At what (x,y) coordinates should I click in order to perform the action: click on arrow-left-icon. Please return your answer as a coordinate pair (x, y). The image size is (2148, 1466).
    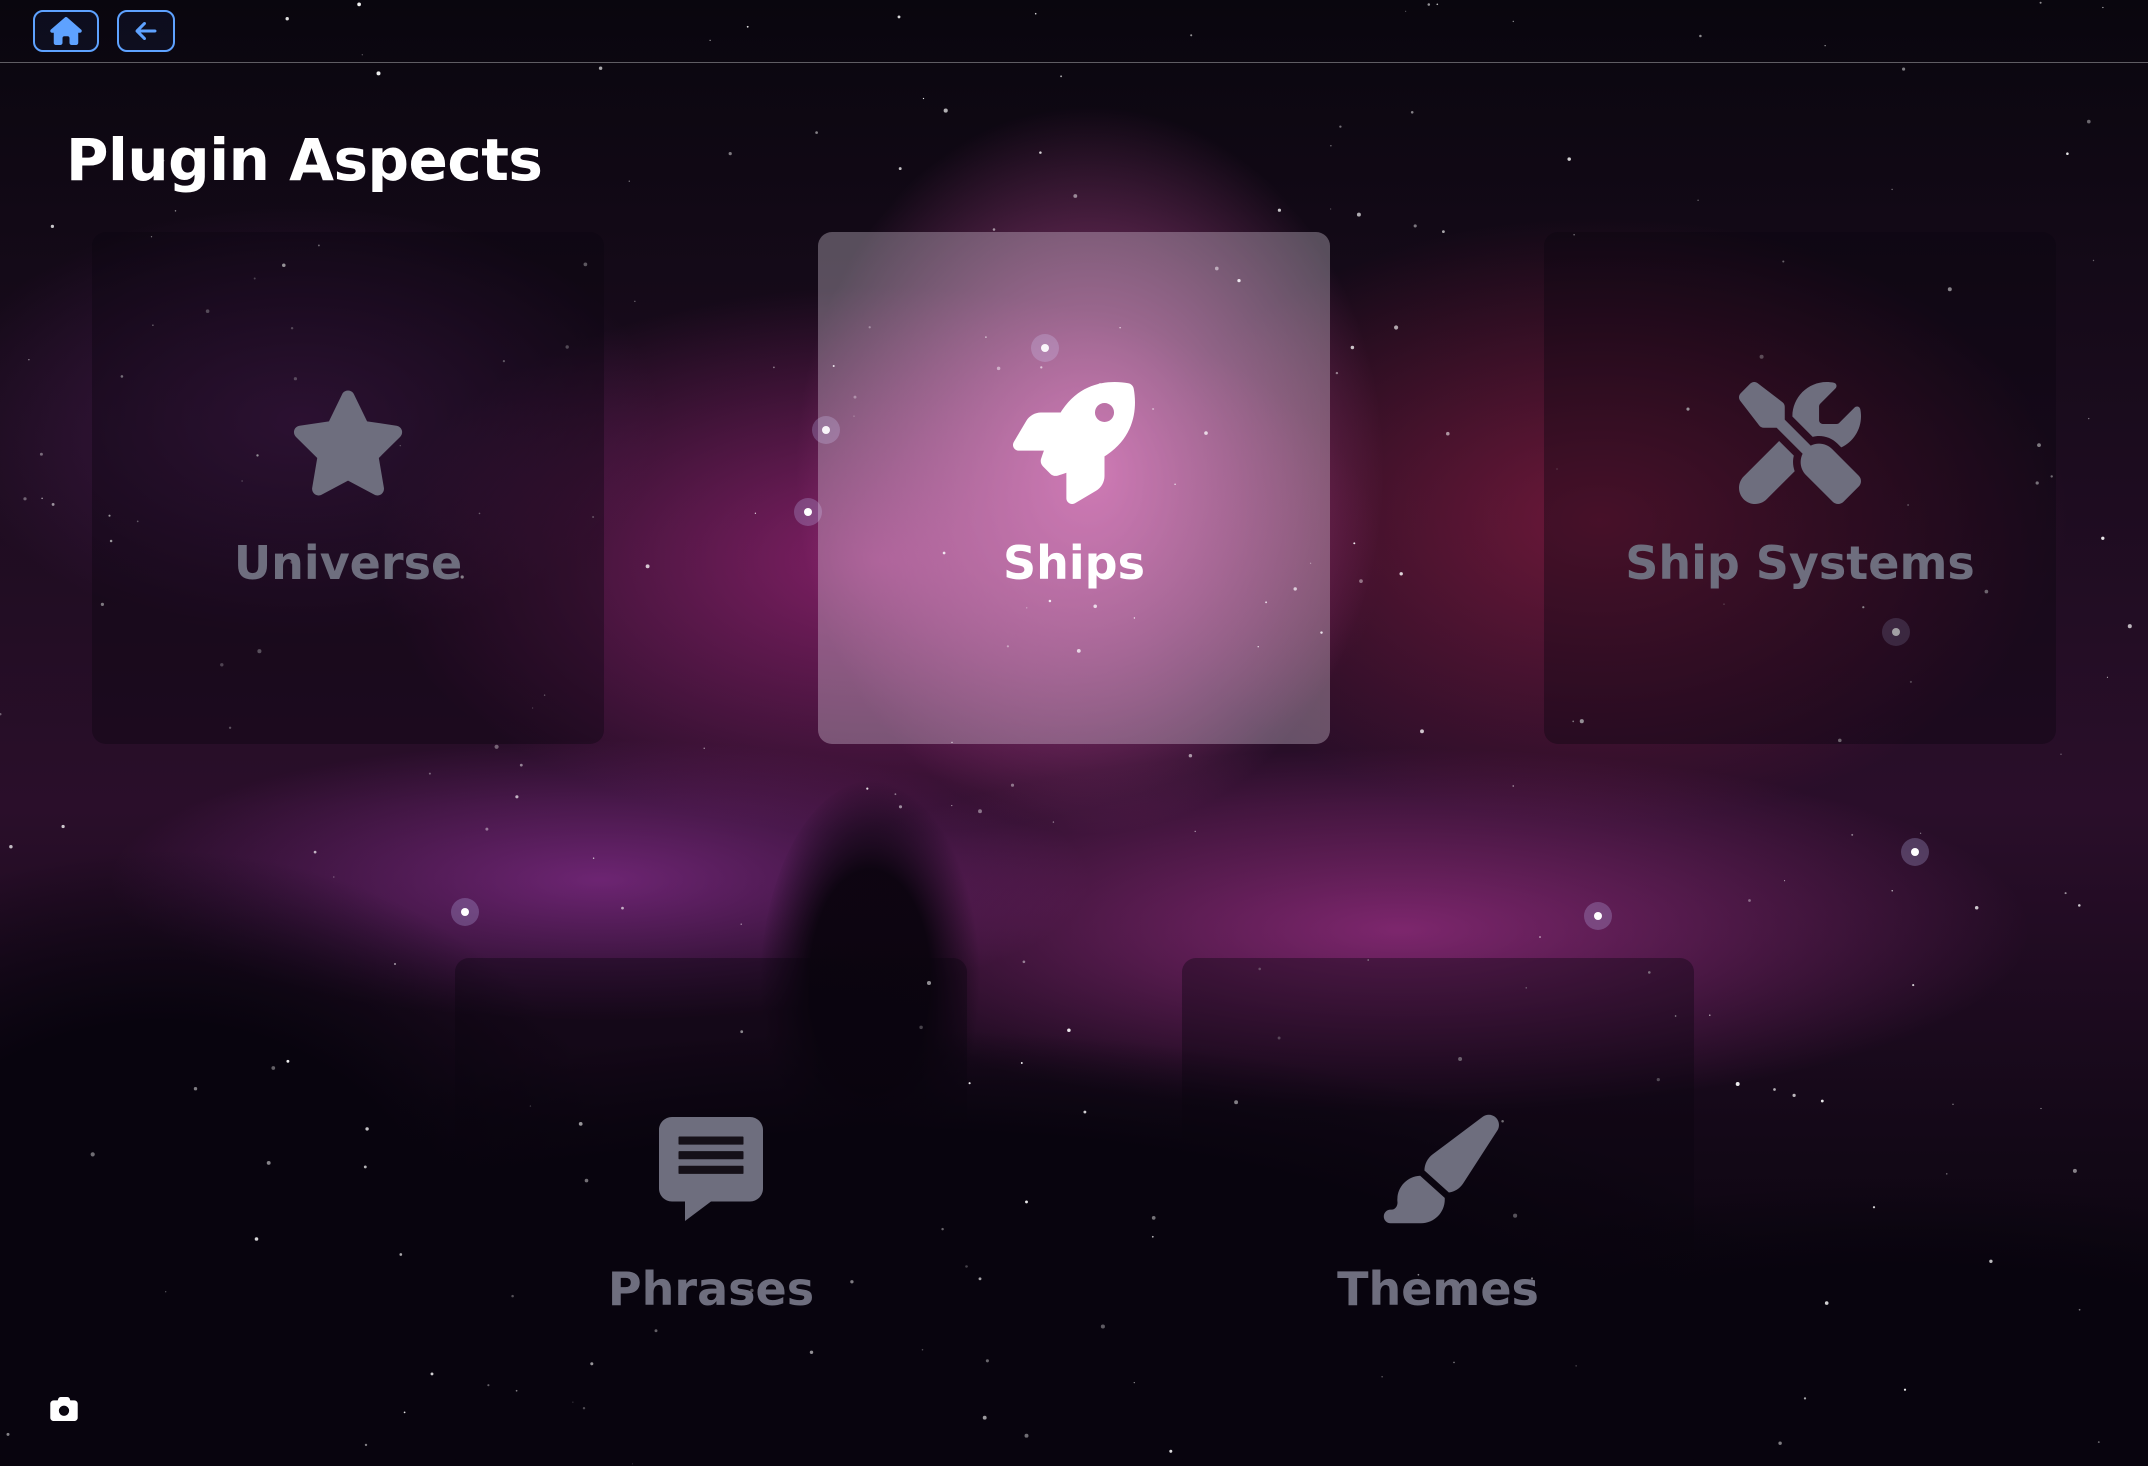
    Looking at the image, I should click on (146, 31).